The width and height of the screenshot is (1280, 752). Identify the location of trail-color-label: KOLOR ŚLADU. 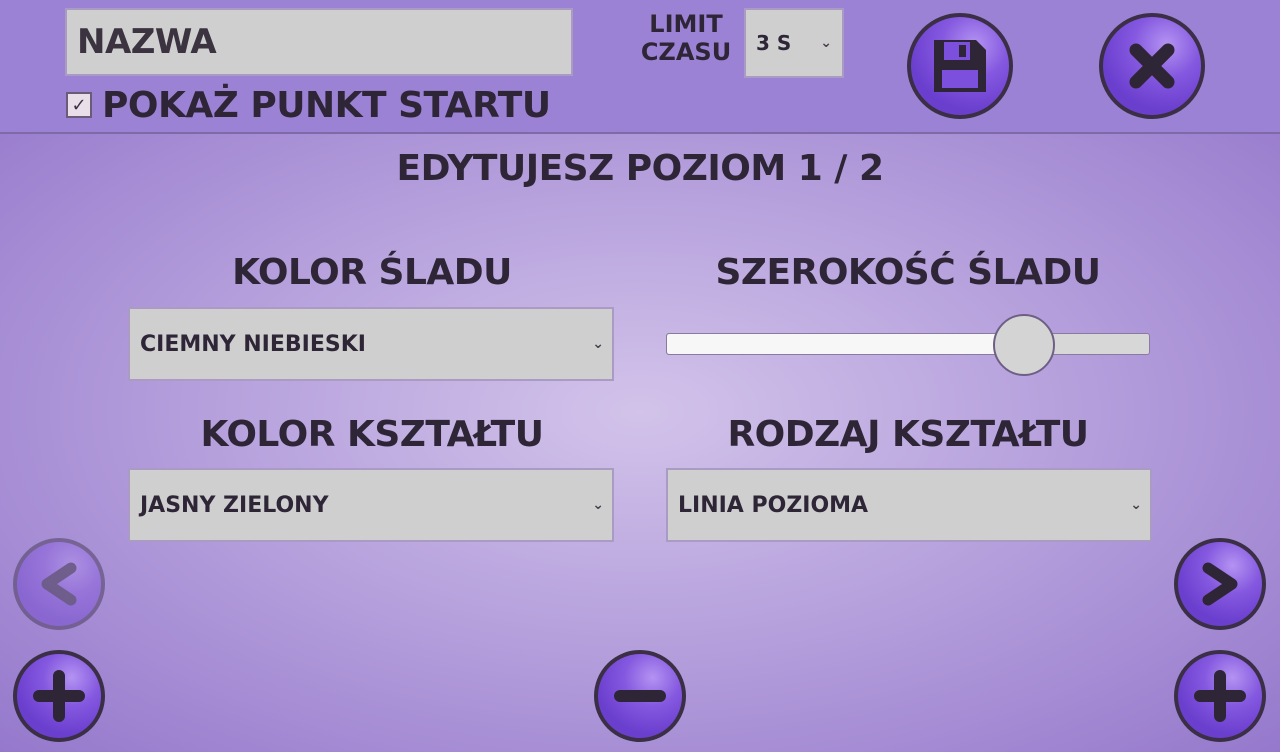
(372, 272).